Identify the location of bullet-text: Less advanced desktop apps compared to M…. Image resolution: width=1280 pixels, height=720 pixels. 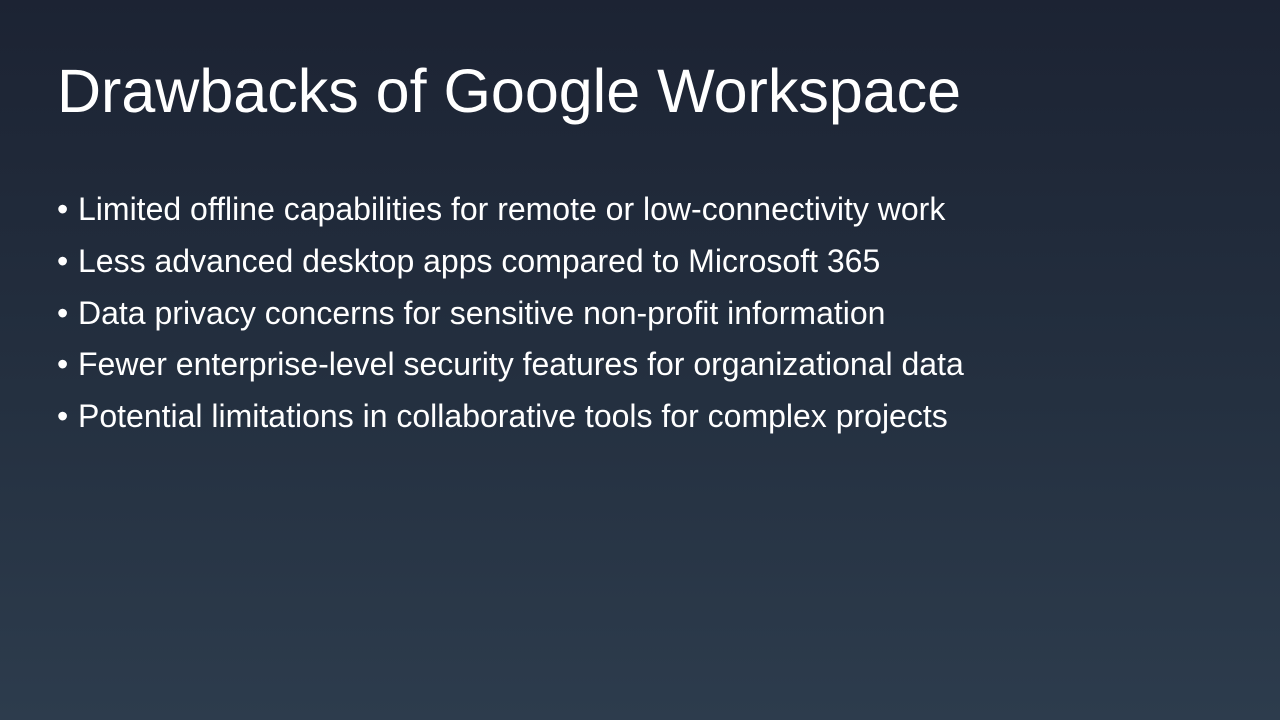
(479, 260).